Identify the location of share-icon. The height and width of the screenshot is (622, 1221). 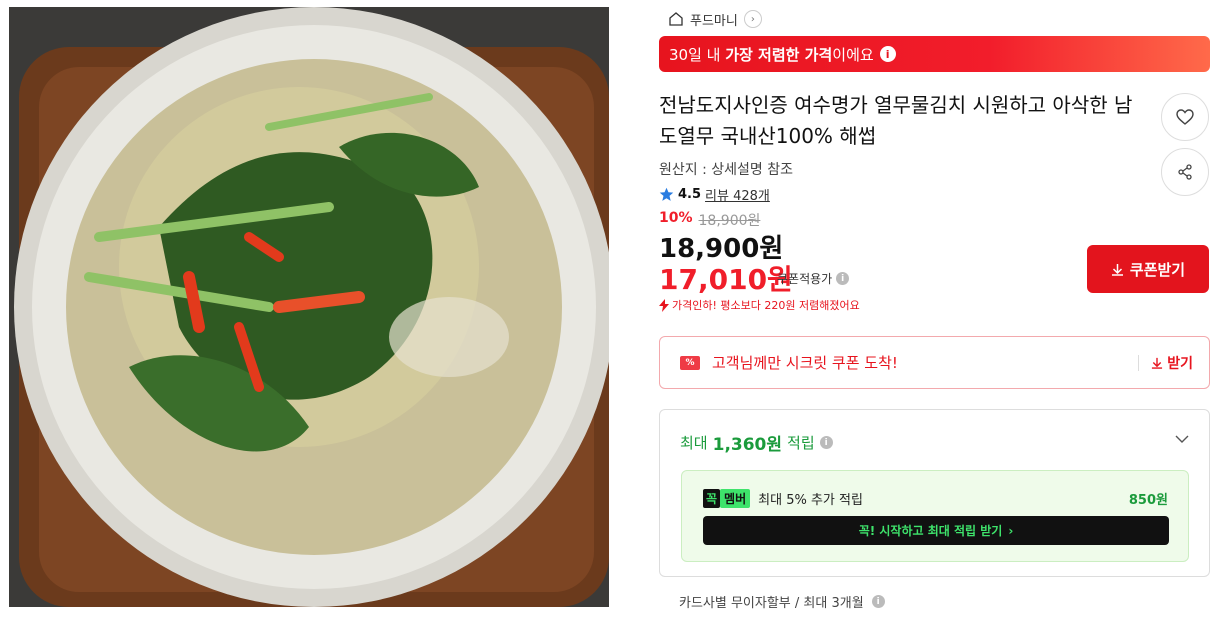
(1185, 172).